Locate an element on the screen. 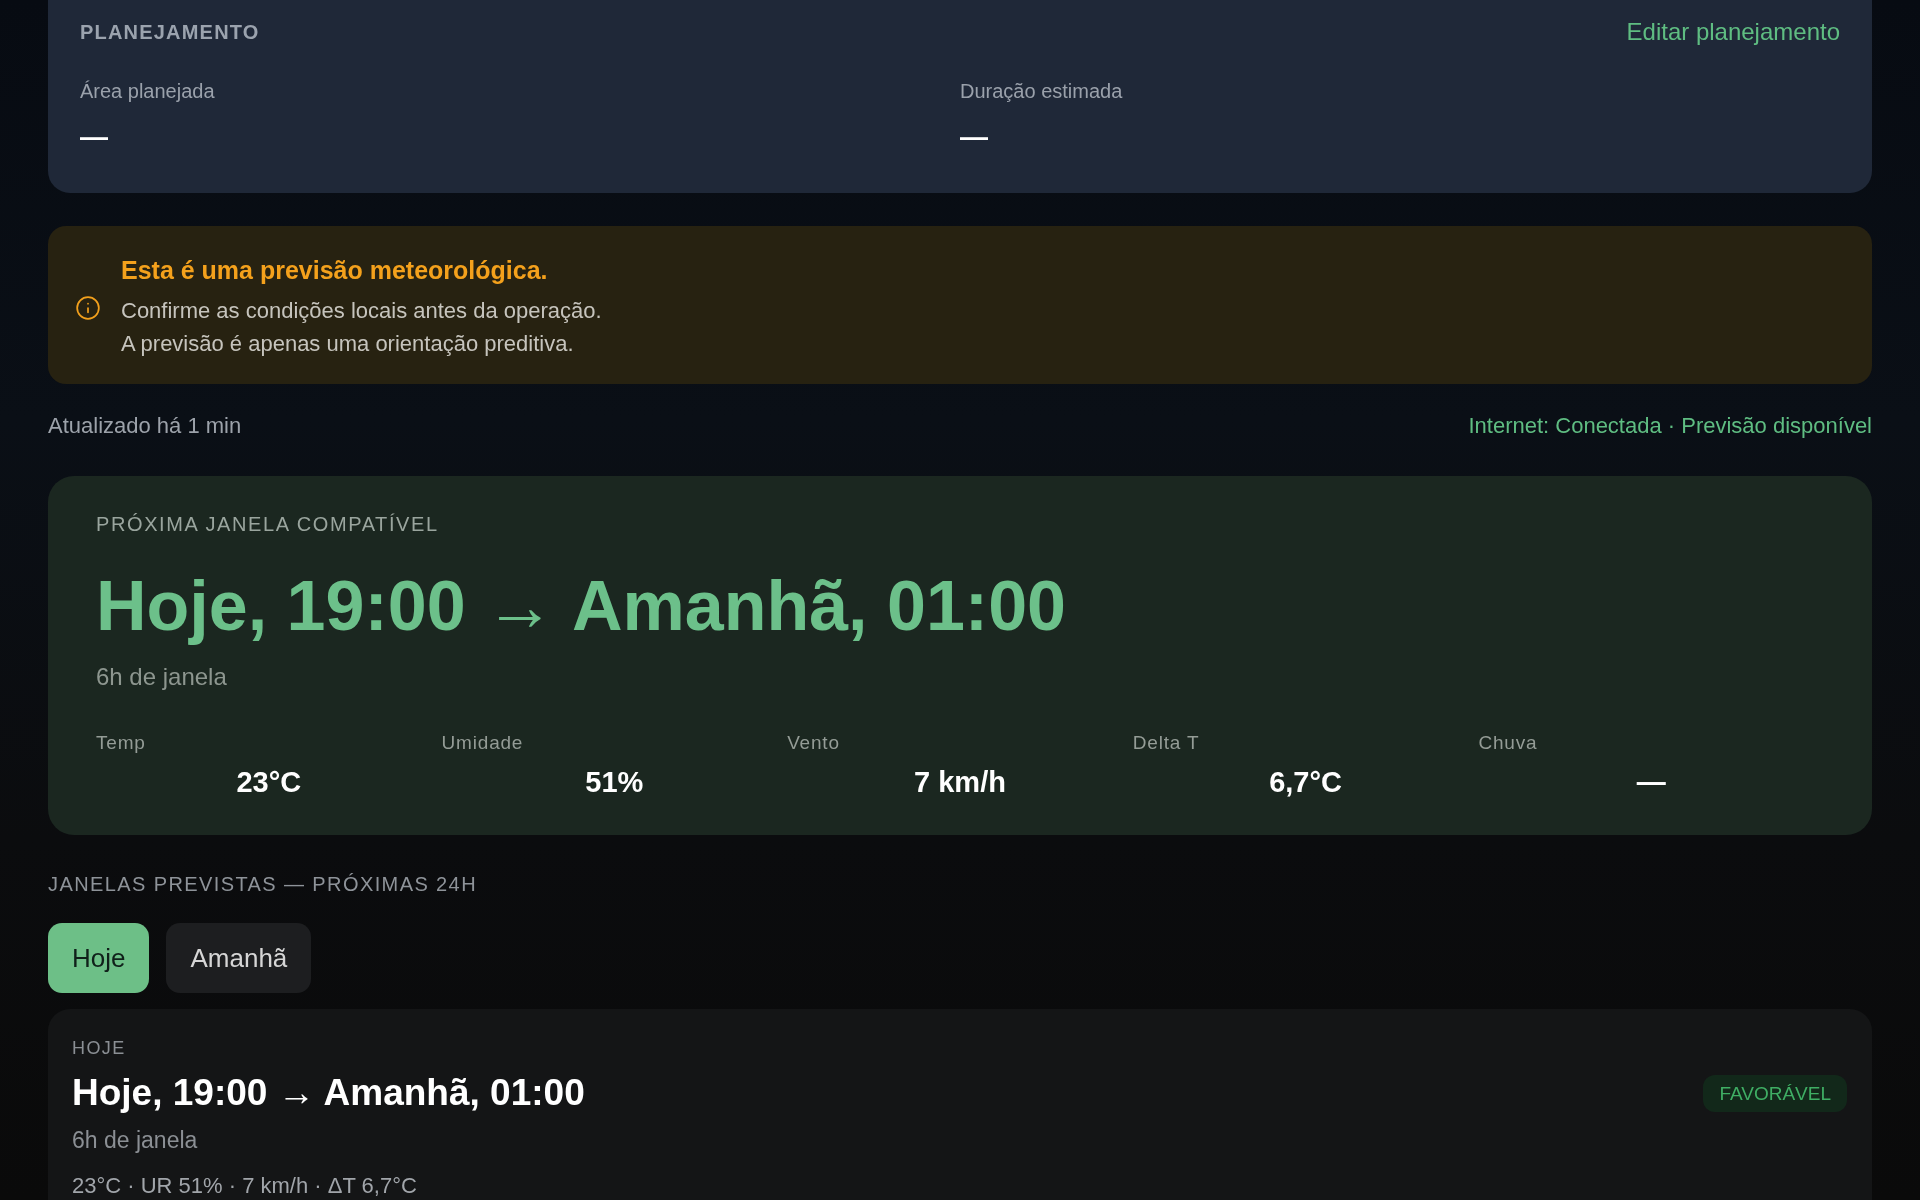 Image resolution: width=1920 pixels, height=1200 pixels. updated-time: Atualizado há 1 min is located at coordinates (145, 426).